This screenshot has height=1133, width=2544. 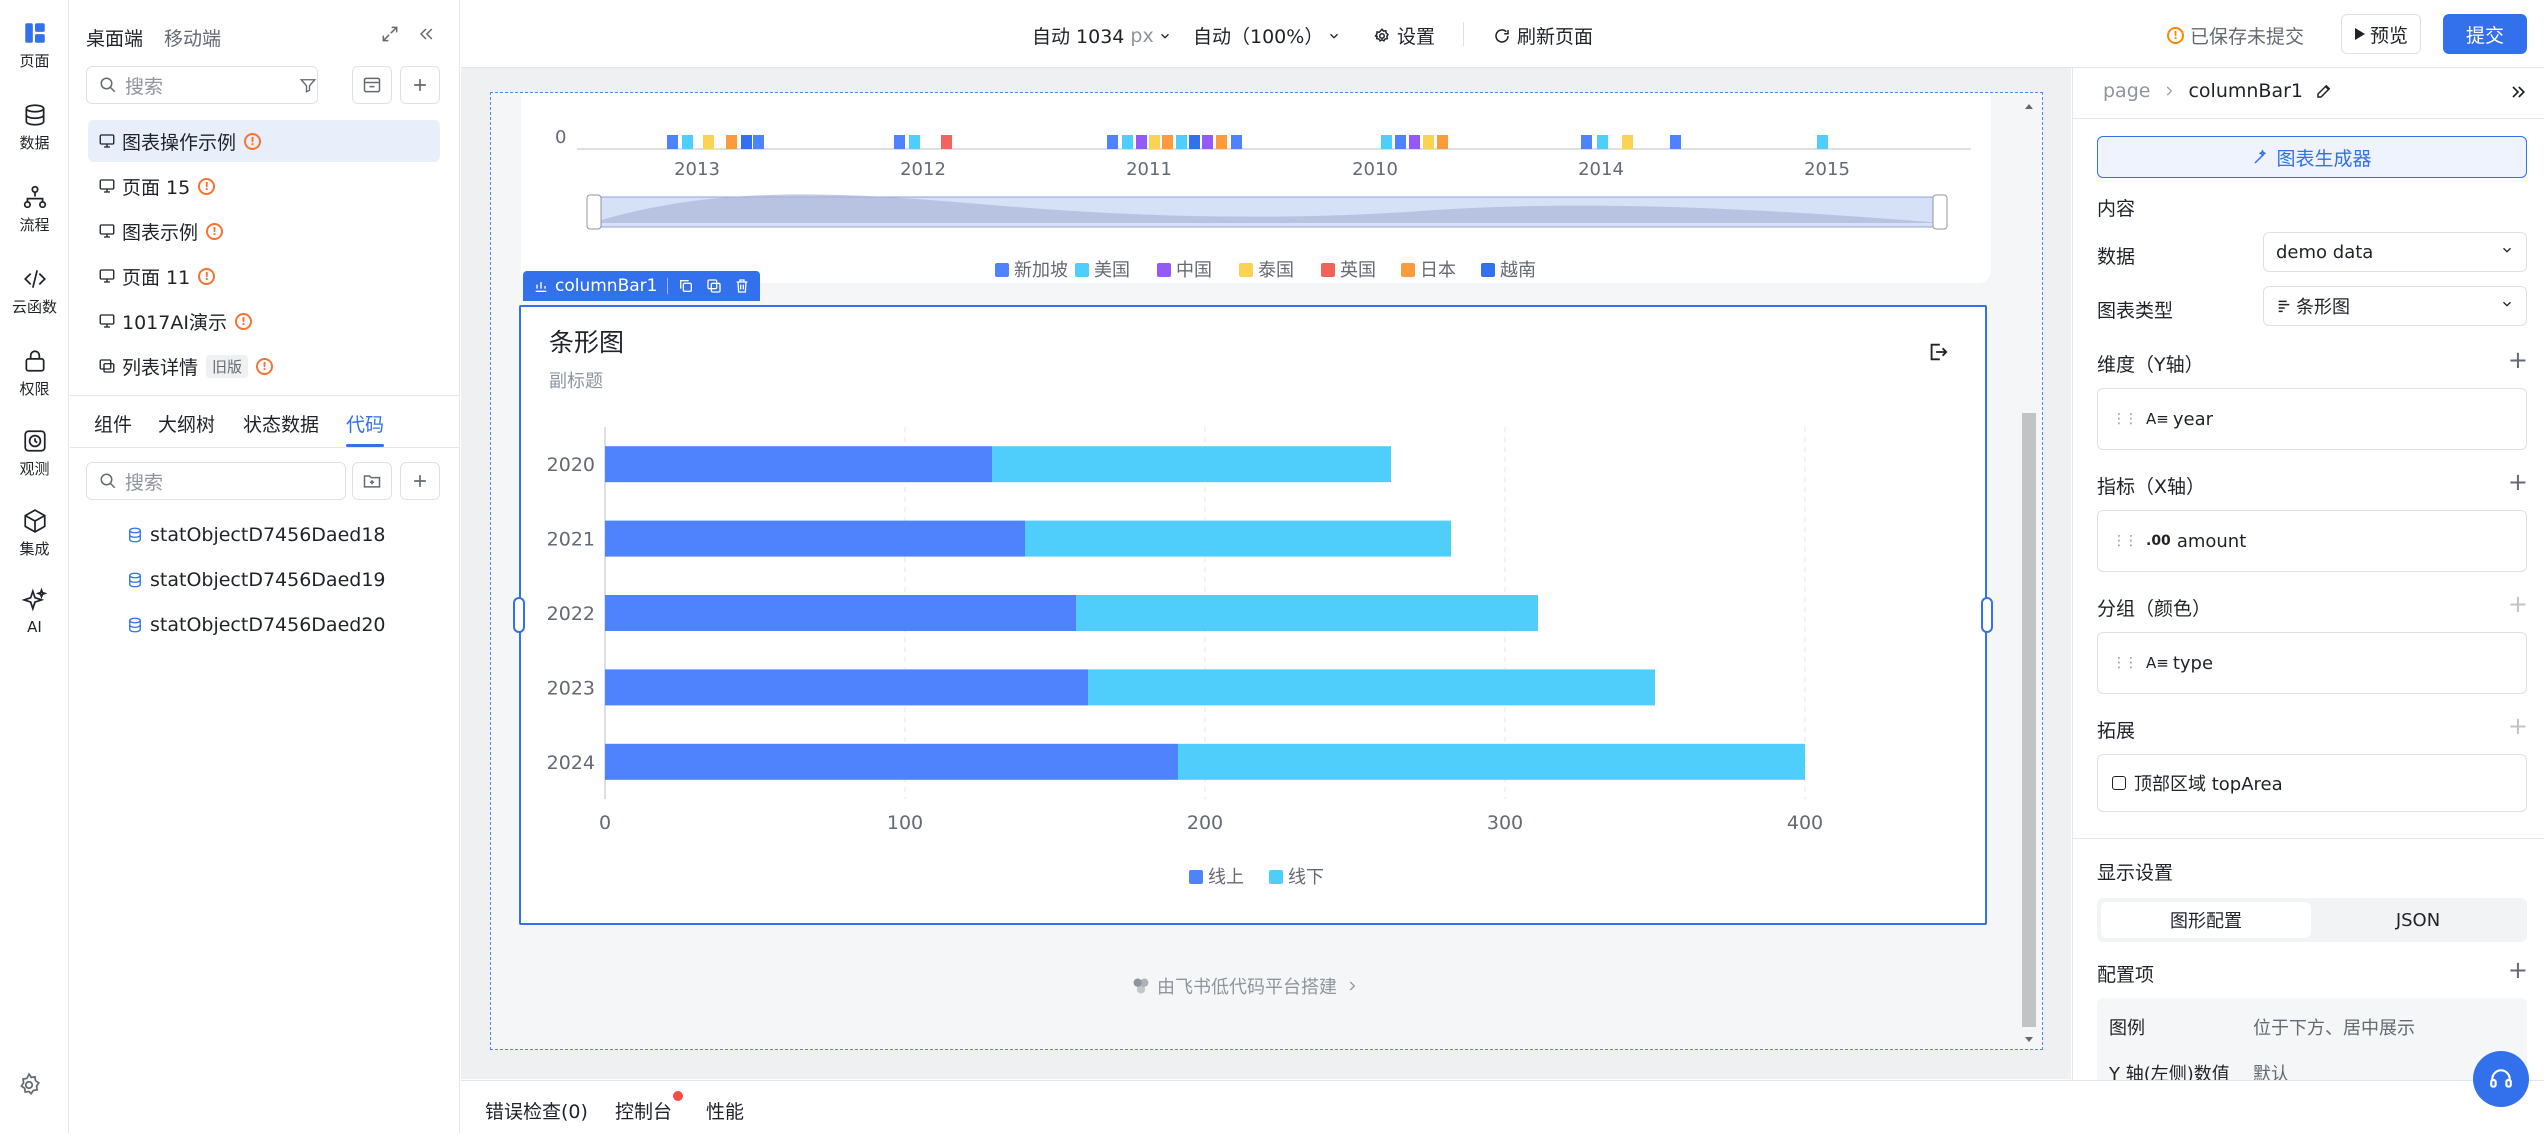 I want to click on seg-graphic-config: 图形配置, so click(x=2206, y=920).